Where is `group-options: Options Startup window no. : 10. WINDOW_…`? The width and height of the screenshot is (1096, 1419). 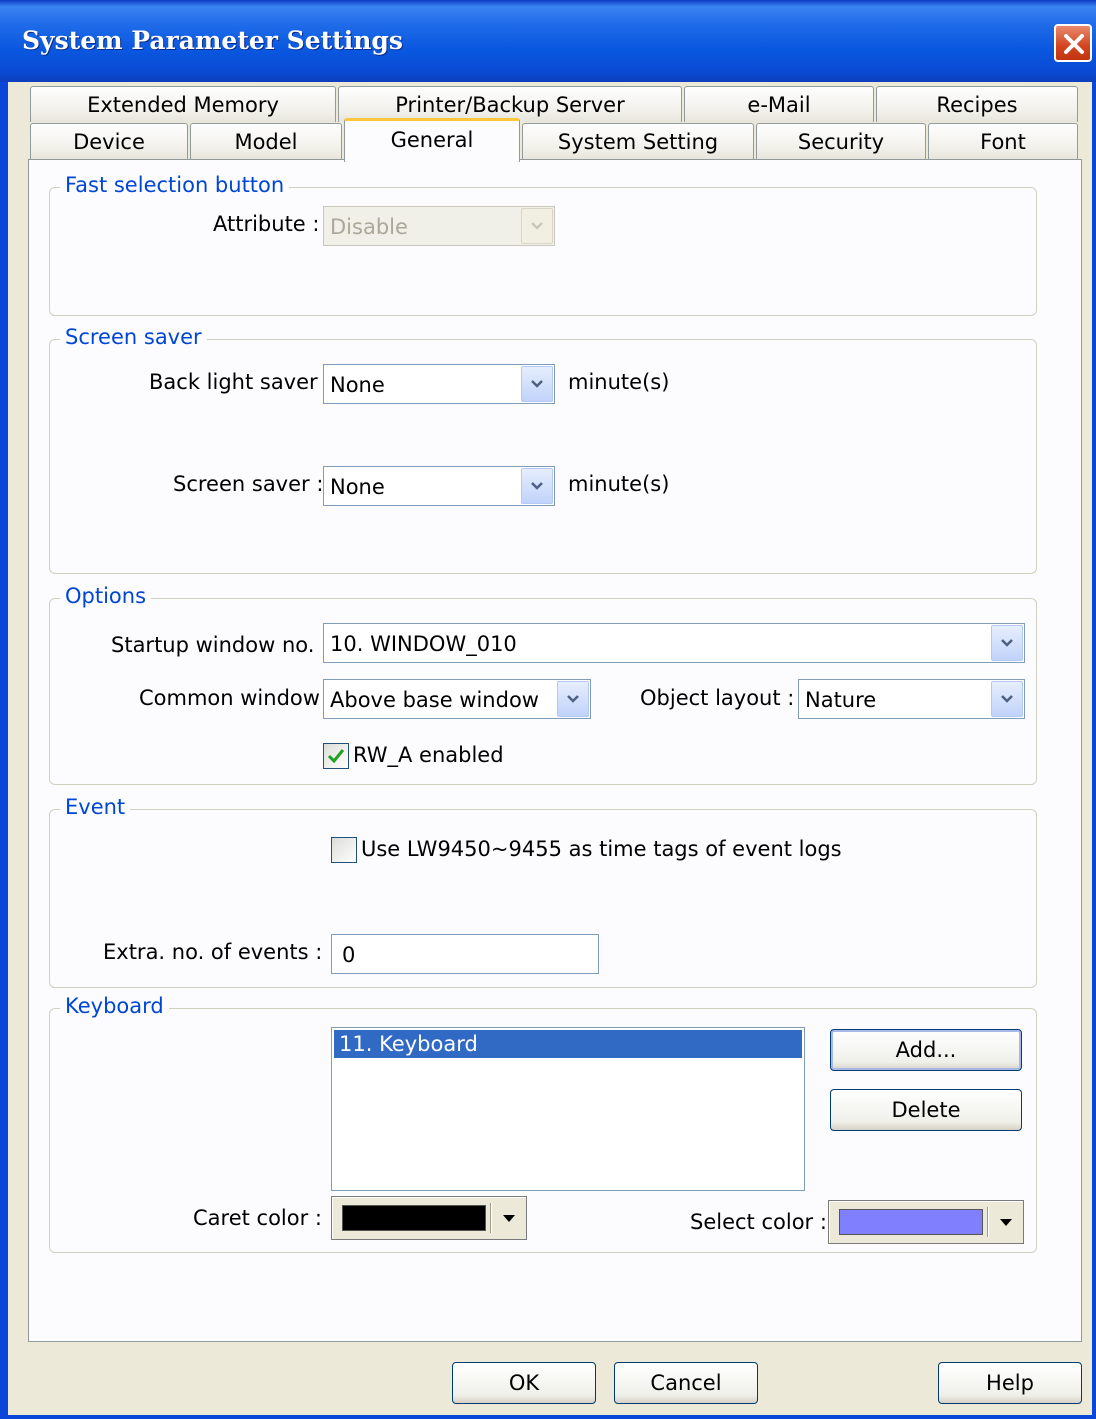
group-options: Options Startup window no. : 10. WINDOW_… is located at coordinates (543, 684).